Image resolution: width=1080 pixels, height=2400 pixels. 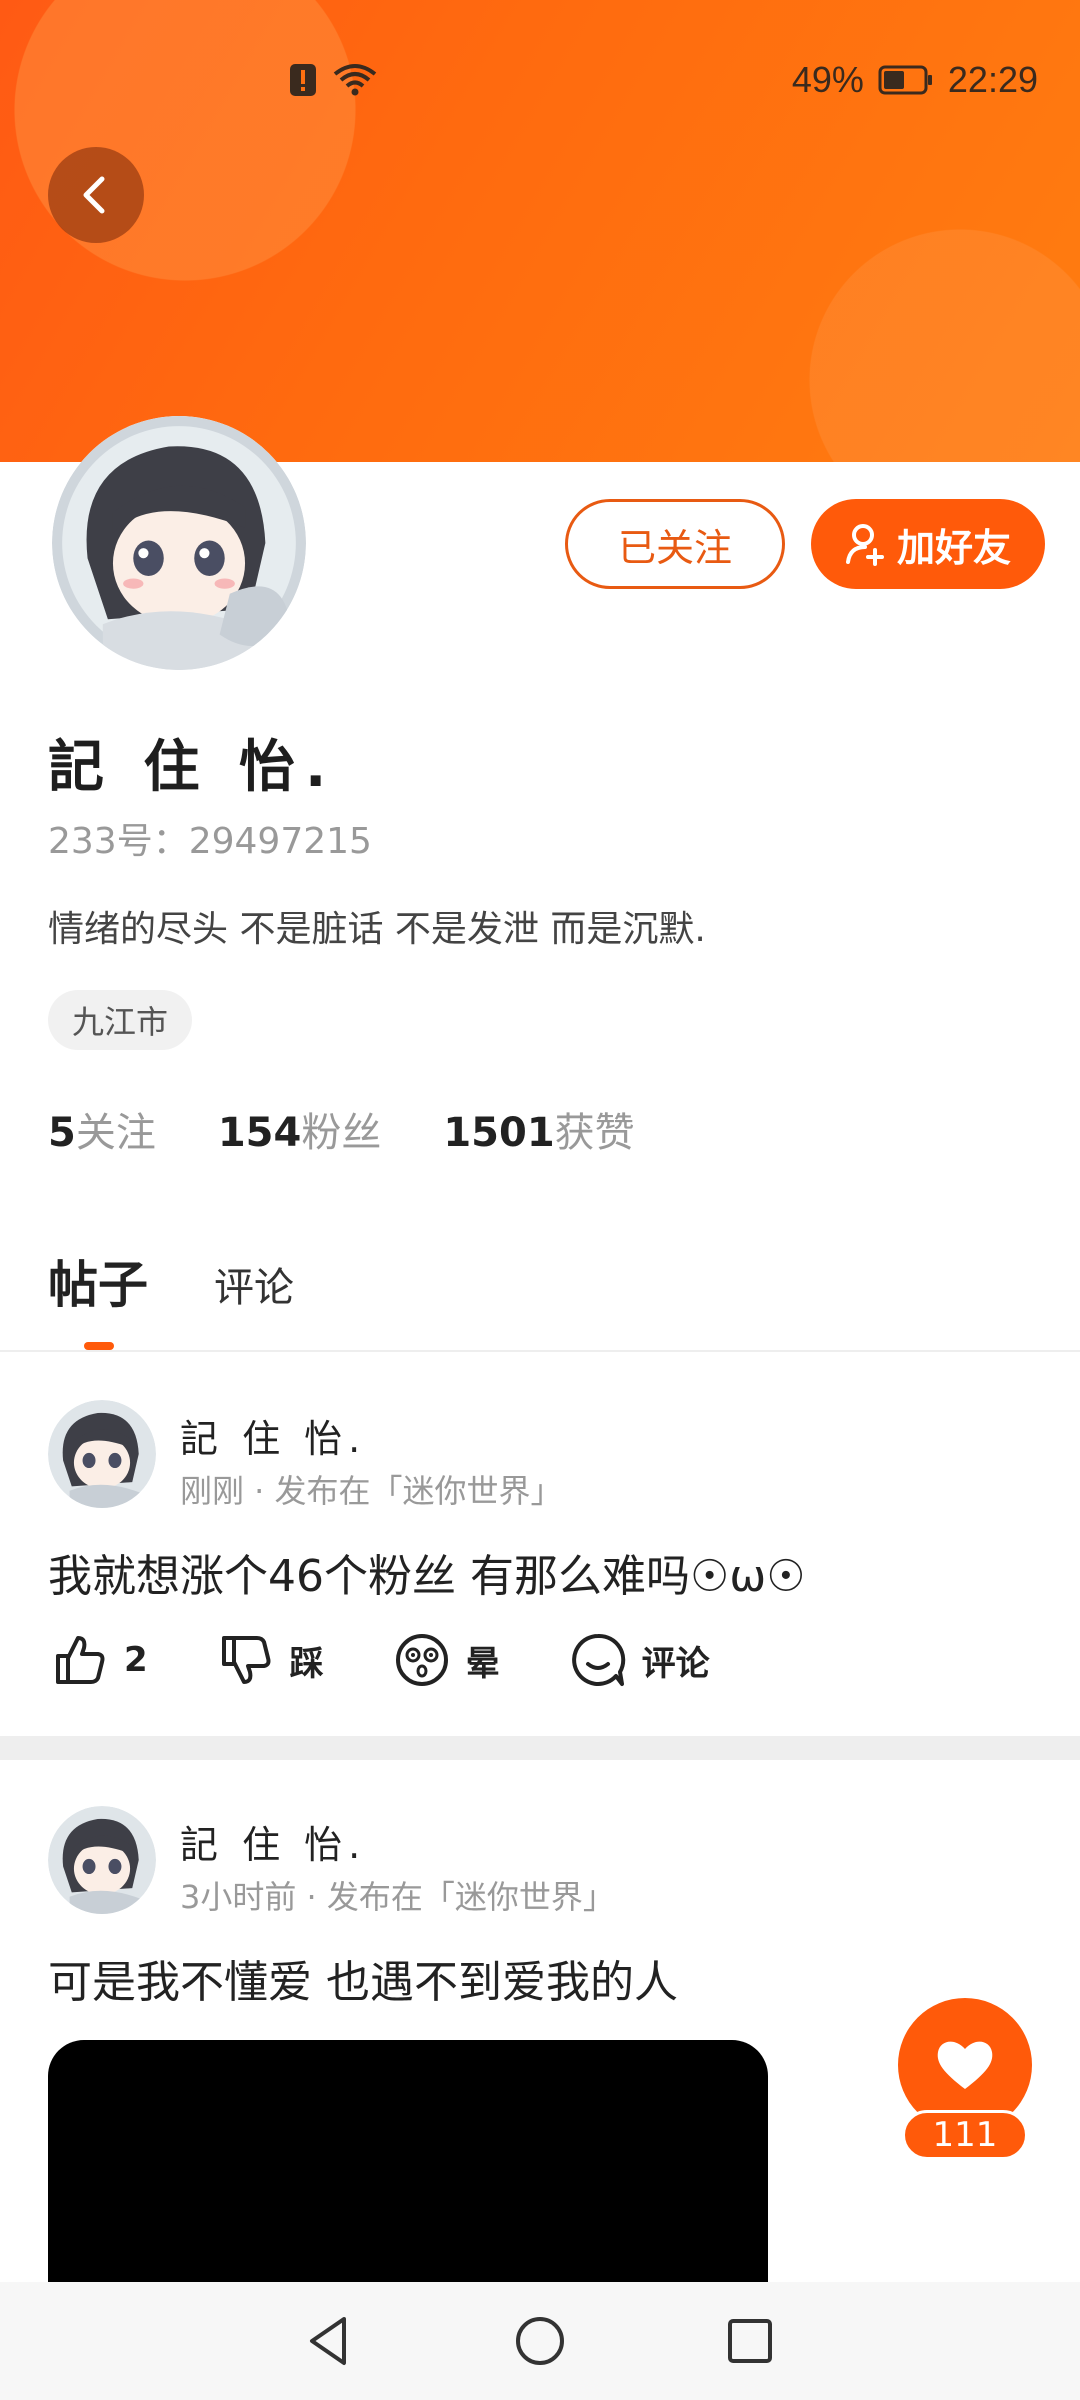 What do you see at coordinates (965, 2065) in the screenshot?
I see `heart-icon` at bounding box center [965, 2065].